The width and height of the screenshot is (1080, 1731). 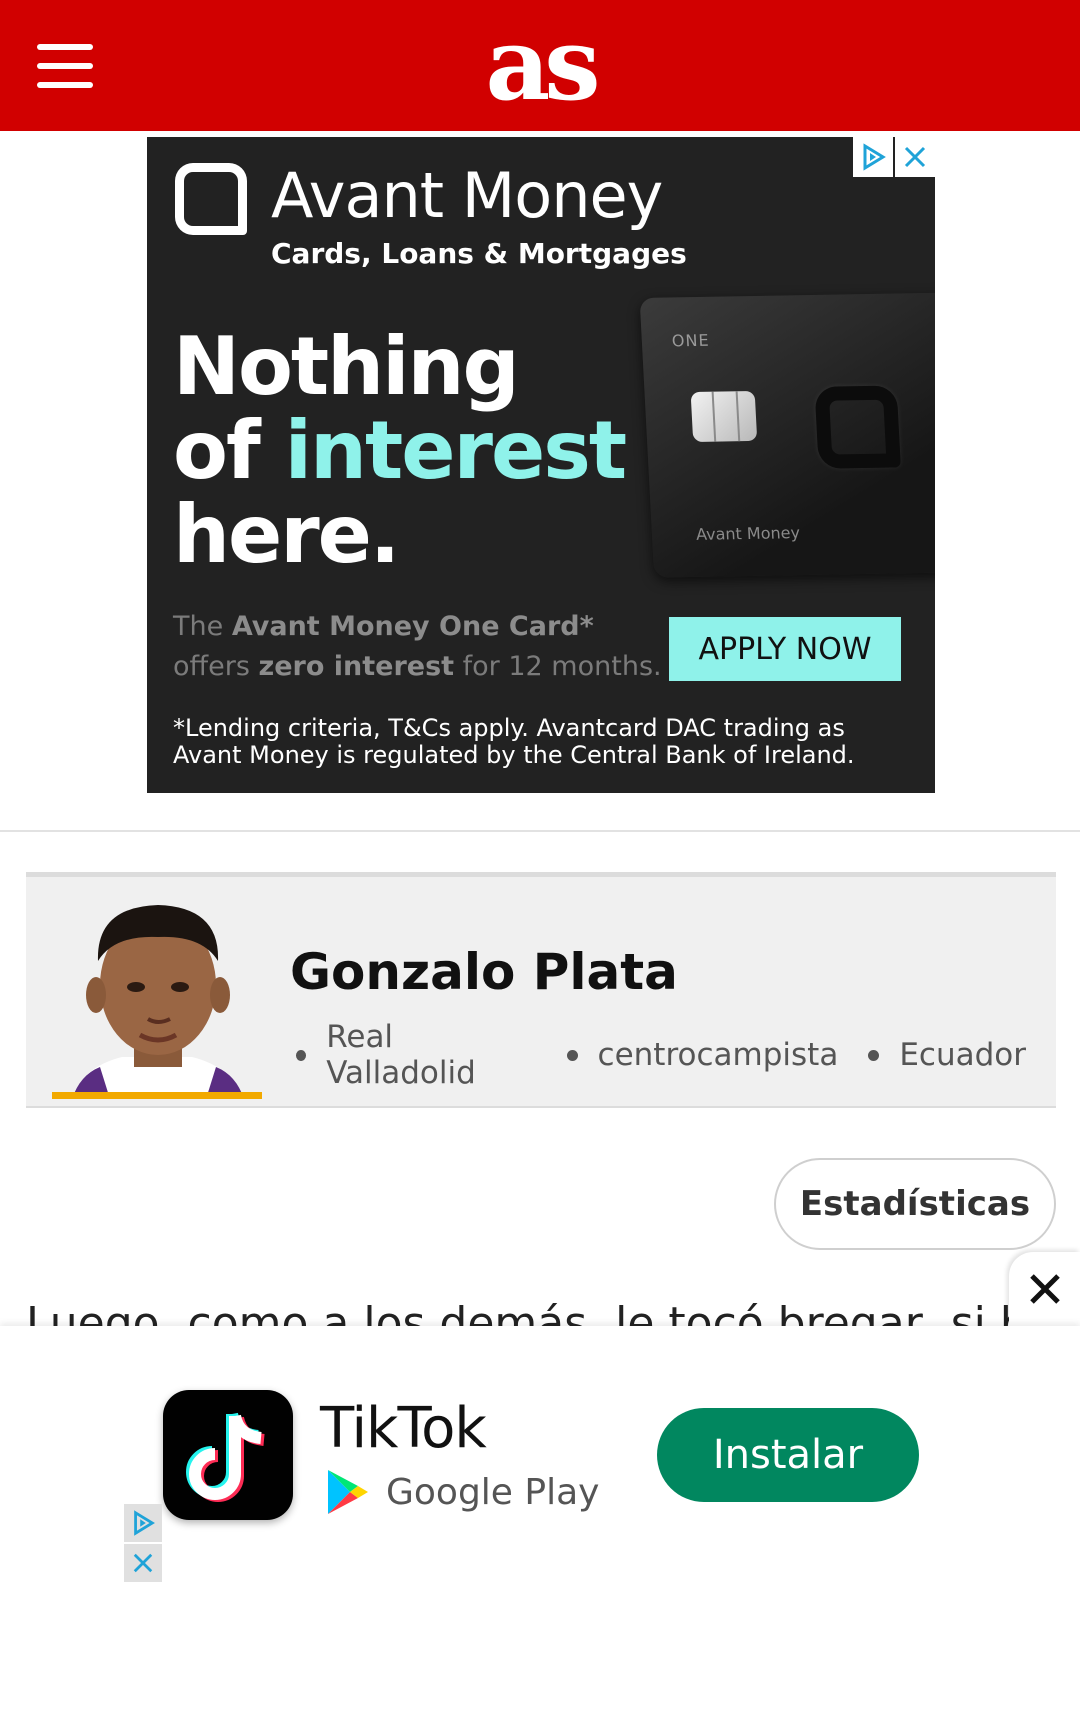 What do you see at coordinates (484, 972) in the screenshot?
I see `player-name: Gonzalo Plata` at bounding box center [484, 972].